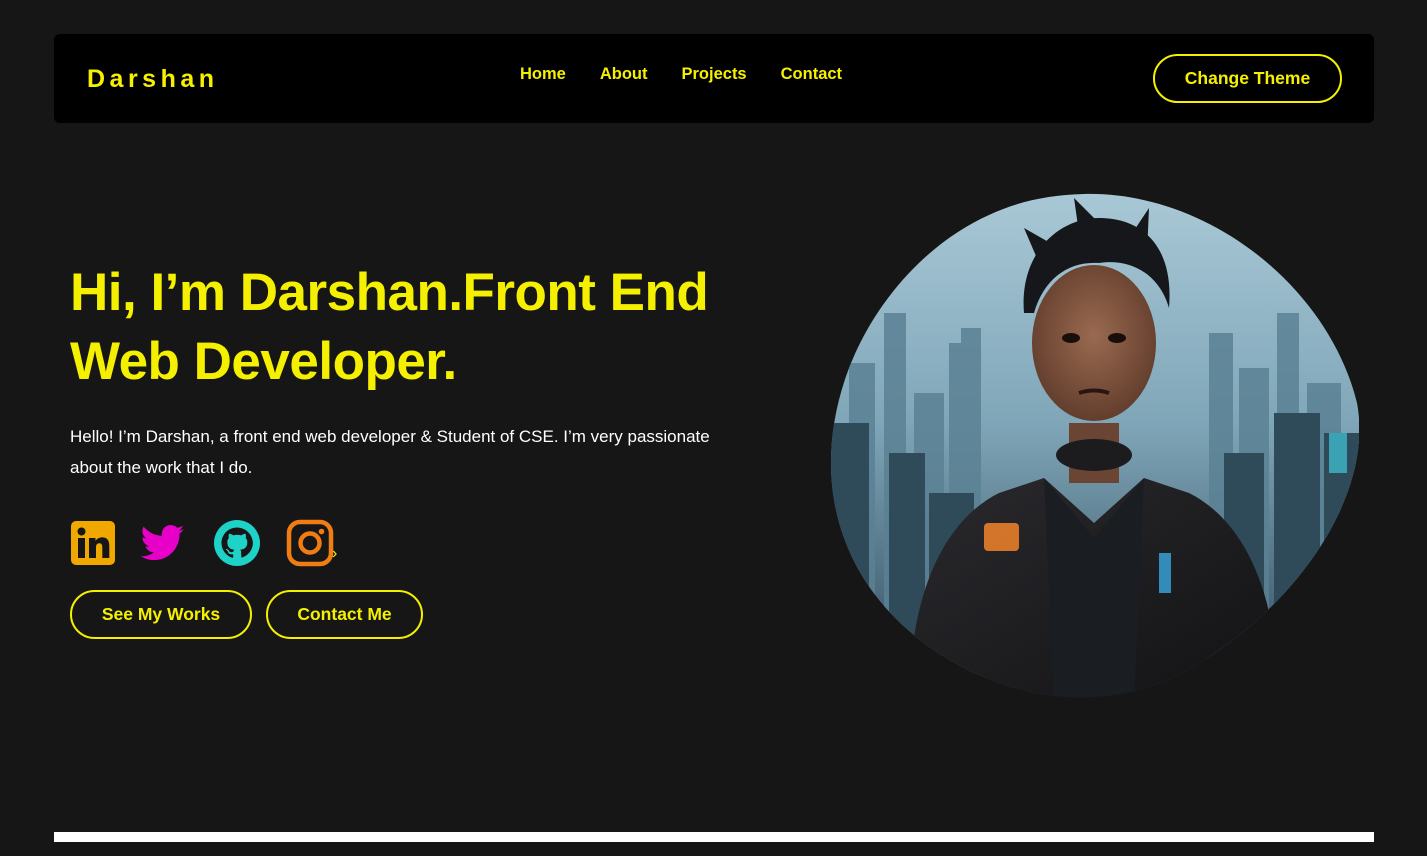  What do you see at coordinates (237, 543) in the screenshot?
I see `github-icon` at bounding box center [237, 543].